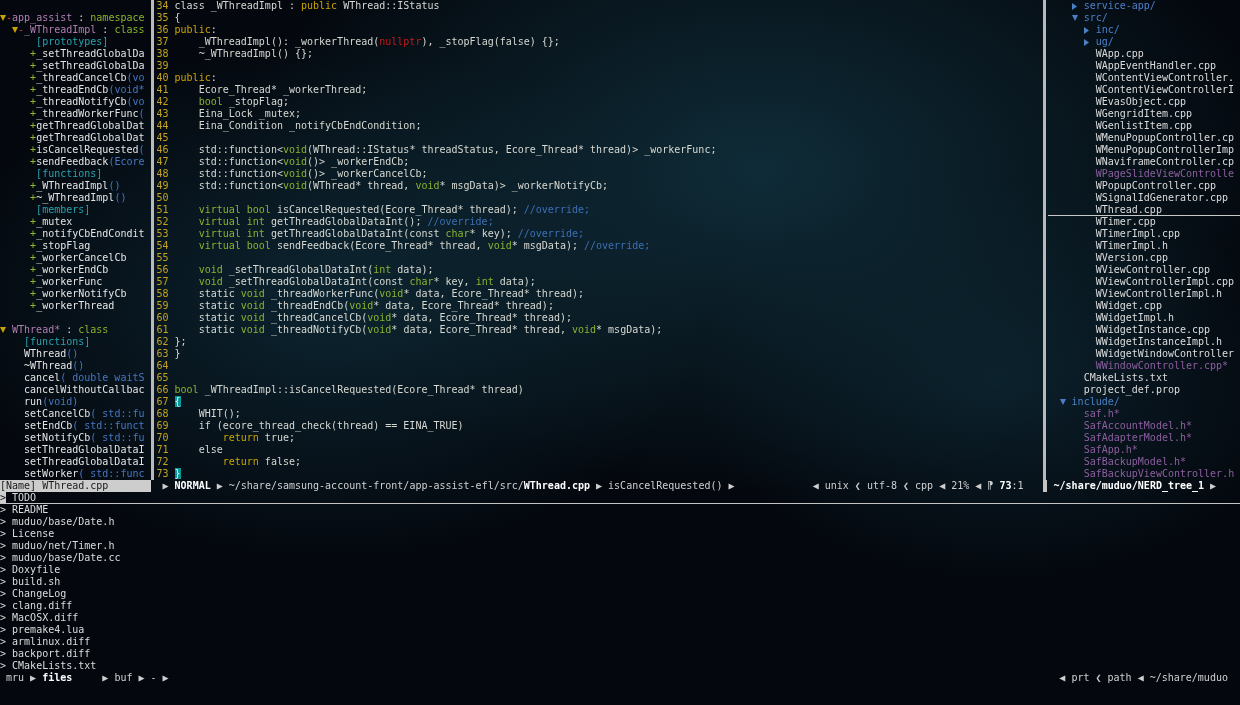  What do you see at coordinates (30, 582) in the screenshot?
I see `file-result: > build.sh` at bounding box center [30, 582].